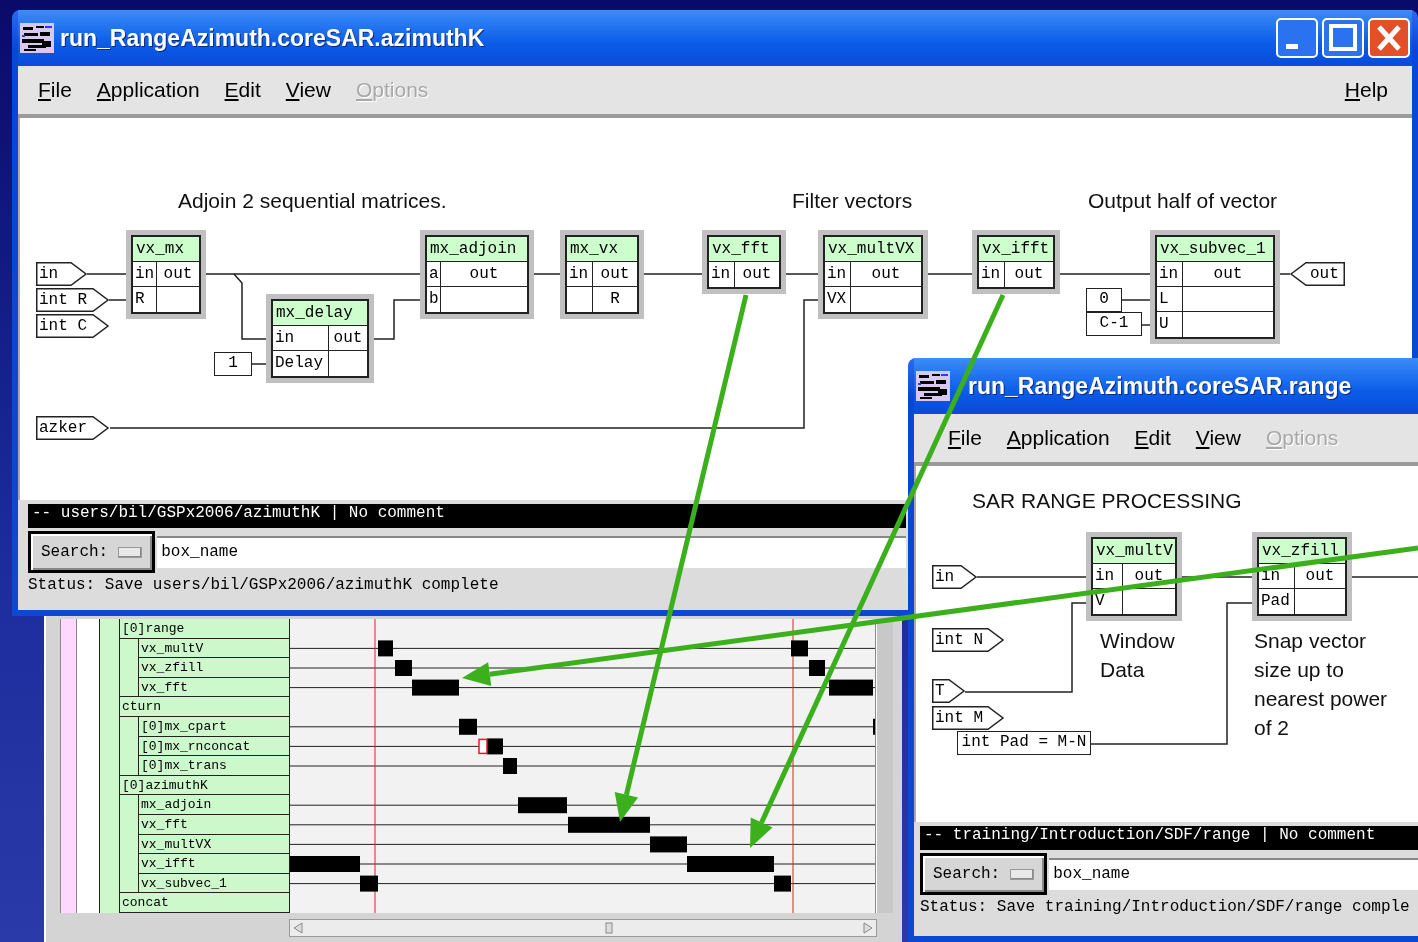 The height and width of the screenshot is (942, 1418). What do you see at coordinates (214, 746) in the screenshot?
I see `trace-row-label: [0]mx_rnconcat` at bounding box center [214, 746].